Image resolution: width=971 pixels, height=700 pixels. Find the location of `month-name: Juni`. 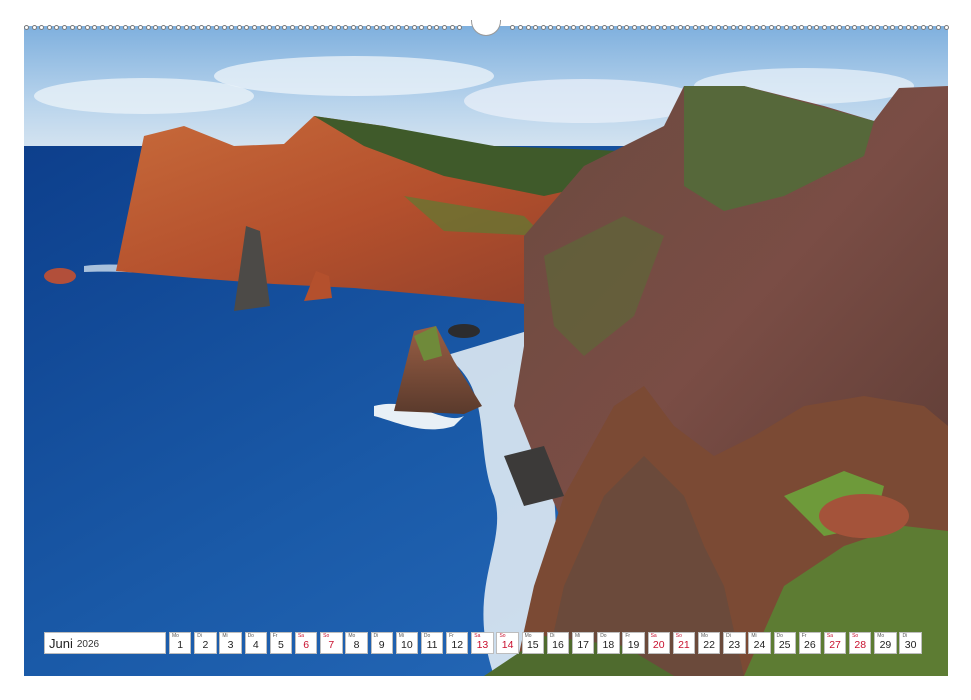

month-name: Juni is located at coordinates (61, 643).